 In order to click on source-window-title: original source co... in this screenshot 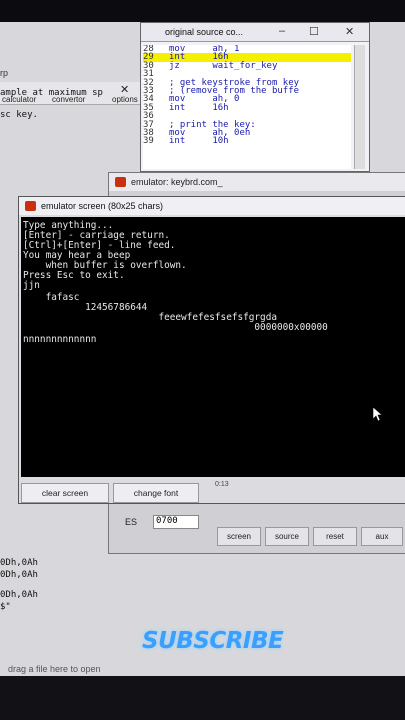, I will do `click(204, 32)`.